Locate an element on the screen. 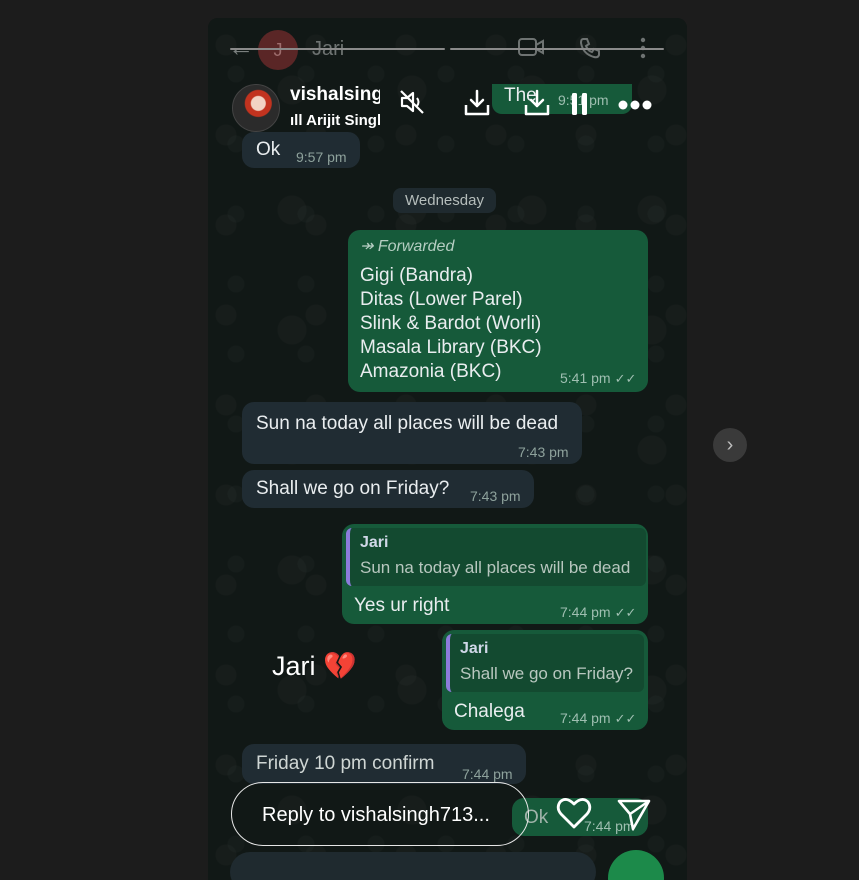 The image size is (859, 880). more-vert-icon is located at coordinates (643, 50).